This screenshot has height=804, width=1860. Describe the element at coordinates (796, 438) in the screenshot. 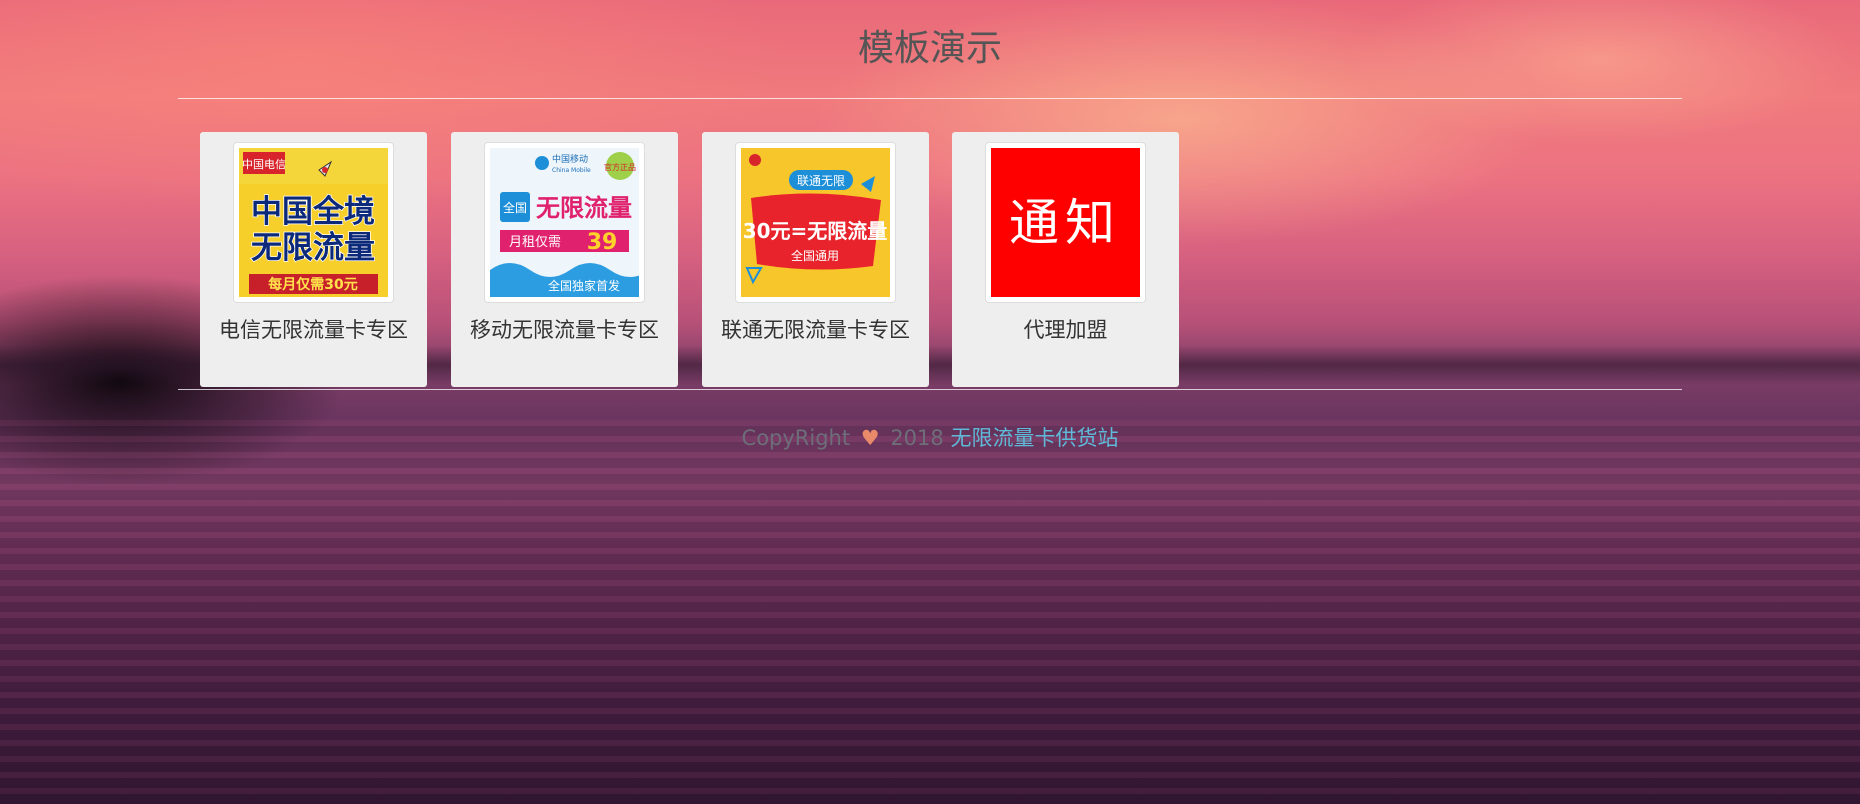

I see `copyright-text: CopyRight` at that location.